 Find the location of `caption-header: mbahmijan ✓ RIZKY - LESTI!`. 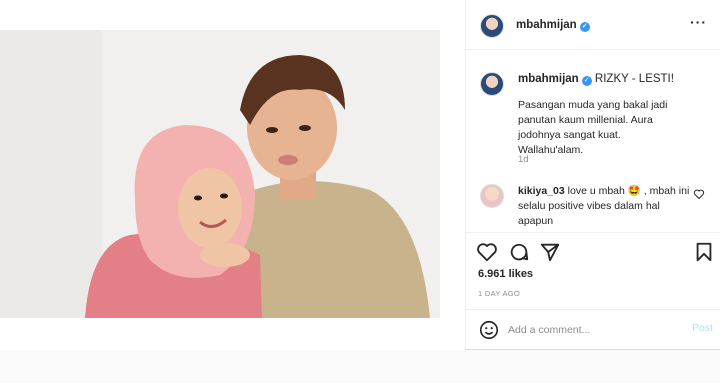

caption-header: mbahmijan ✓ RIZKY - LESTI! is located at coordinates (596, 79).